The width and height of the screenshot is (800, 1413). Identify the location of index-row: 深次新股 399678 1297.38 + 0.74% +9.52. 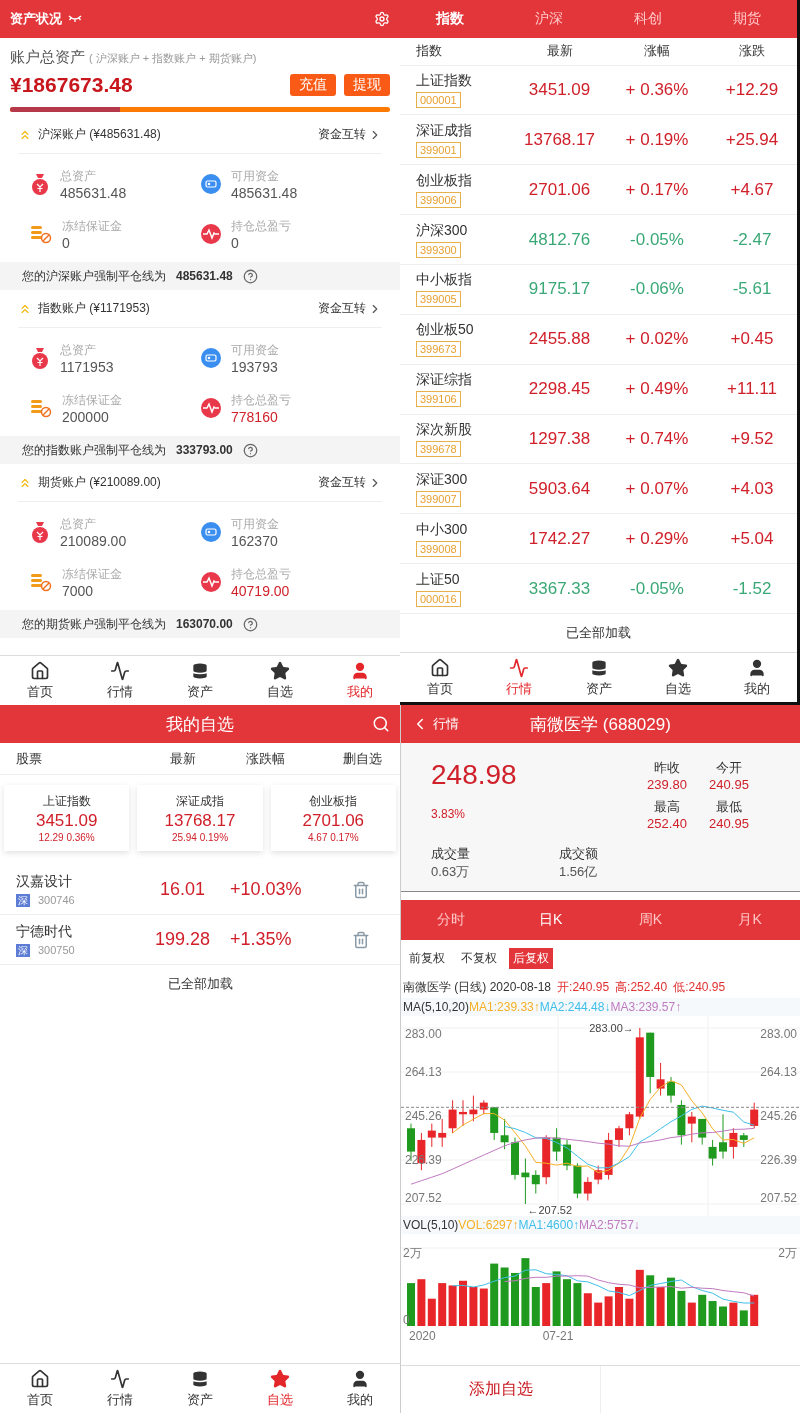
(598, 439).